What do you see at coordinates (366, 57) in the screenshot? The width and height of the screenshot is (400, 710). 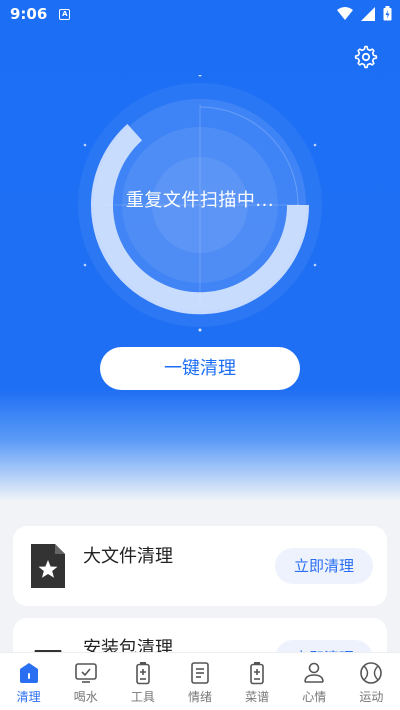 I see `settings-gear-icon` at bounding box center [366, 57].